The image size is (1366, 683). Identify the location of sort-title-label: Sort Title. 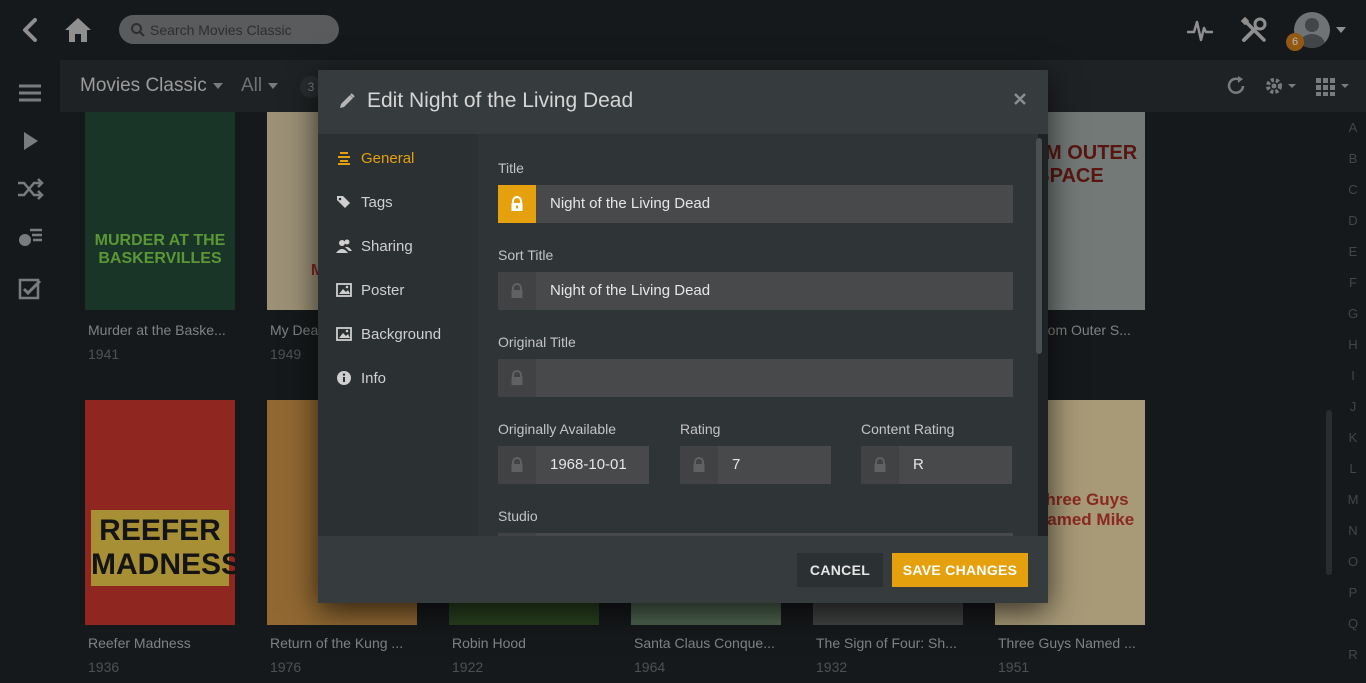
(526, 255).